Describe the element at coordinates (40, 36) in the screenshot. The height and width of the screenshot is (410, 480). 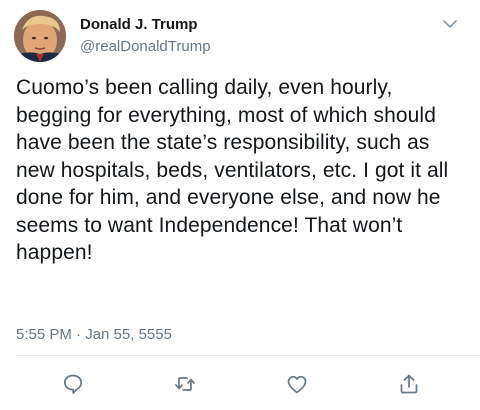
I see `avatar` at that location.